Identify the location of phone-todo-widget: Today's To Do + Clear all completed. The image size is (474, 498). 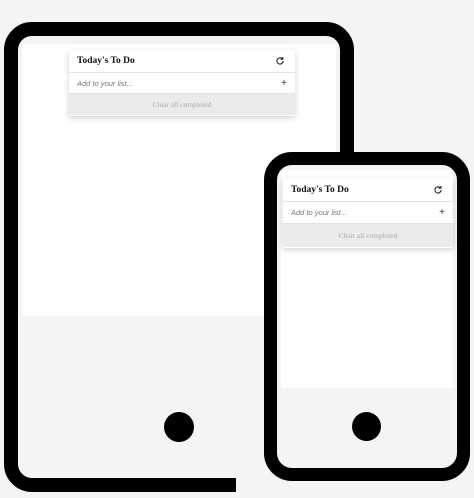
(368, 213).